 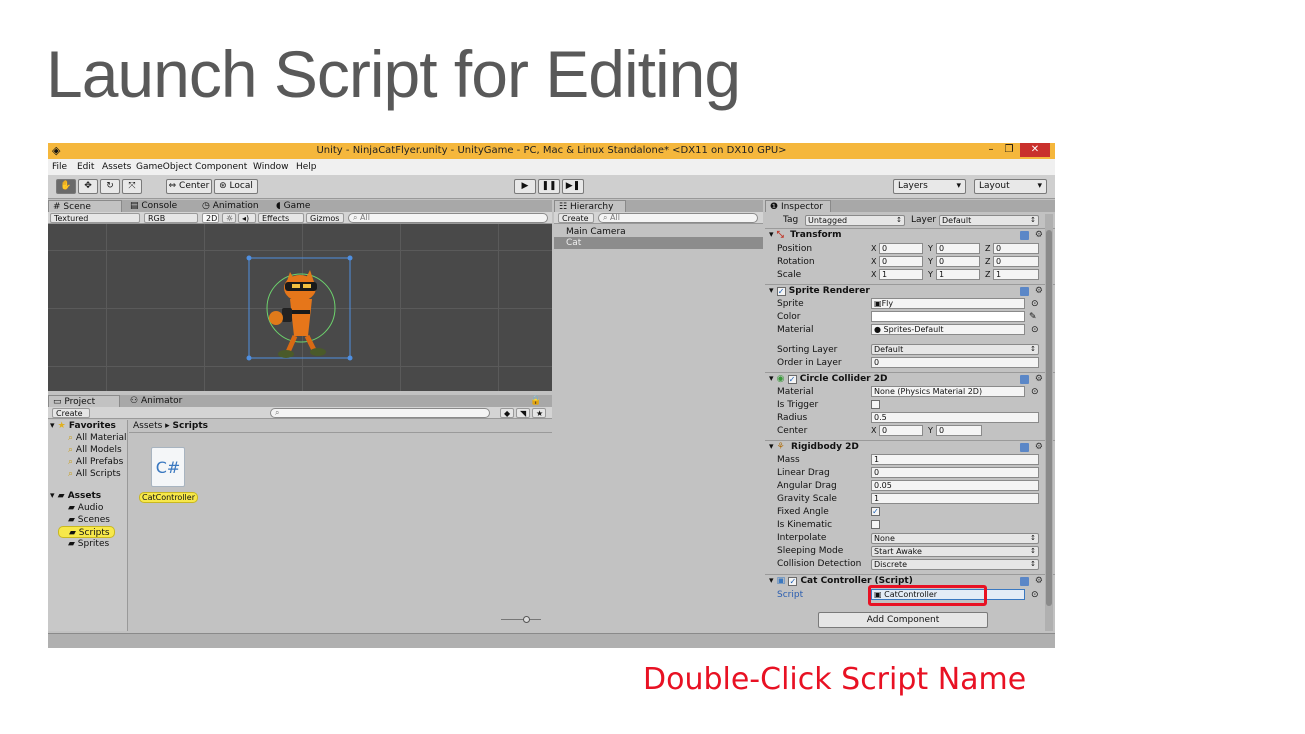 What do you see at coordinates (85, 206) in the screenshot?
I see `tab-scene: # Scene` at bounding box center [85, 206].